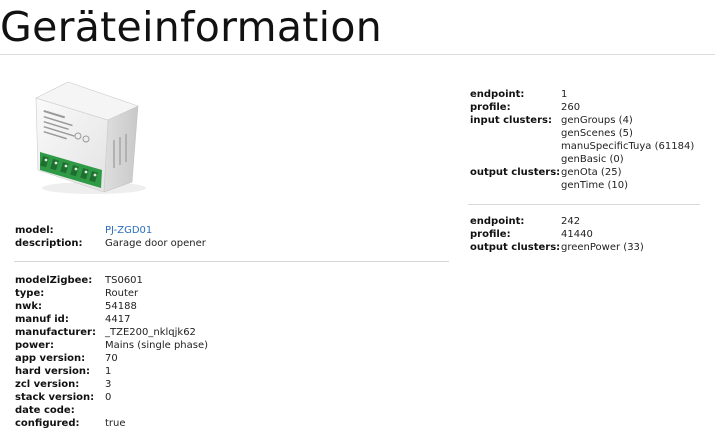 The width and height of the screenshot is (715, 442). Describe the element at coordinates (50, 358) in the screenshot. I see `label-app-version: app version:` at that location.